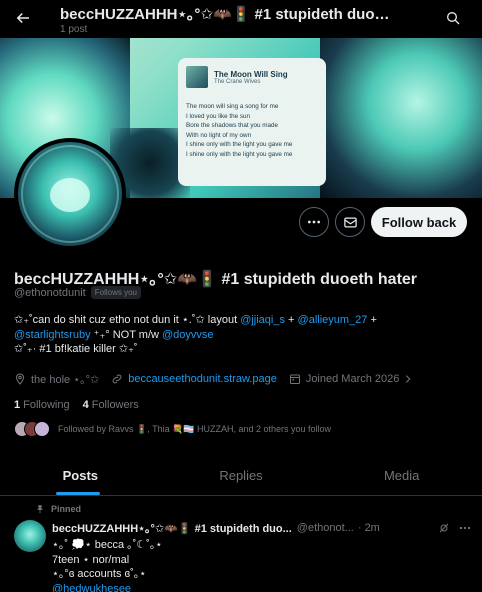  I want to click on post-line: ⋆｡˚ 💭⋆ becca ｡˚☾˚｡⋆, so click(107, 545).